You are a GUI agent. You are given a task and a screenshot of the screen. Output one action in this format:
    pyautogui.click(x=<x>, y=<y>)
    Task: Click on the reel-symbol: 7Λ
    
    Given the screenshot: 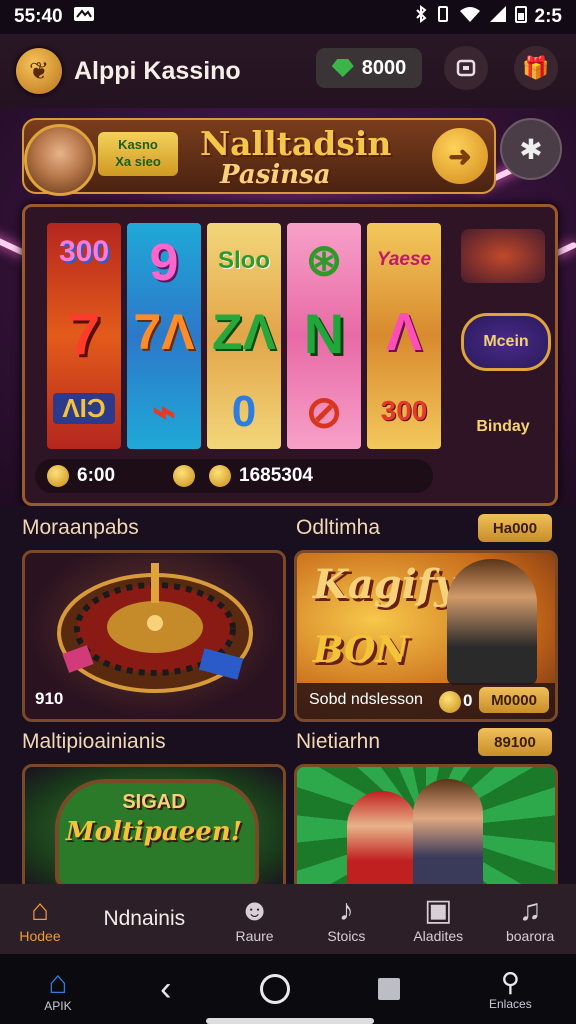 What is the action you would take?
    pyautogui.click(x=164, y=332)
    